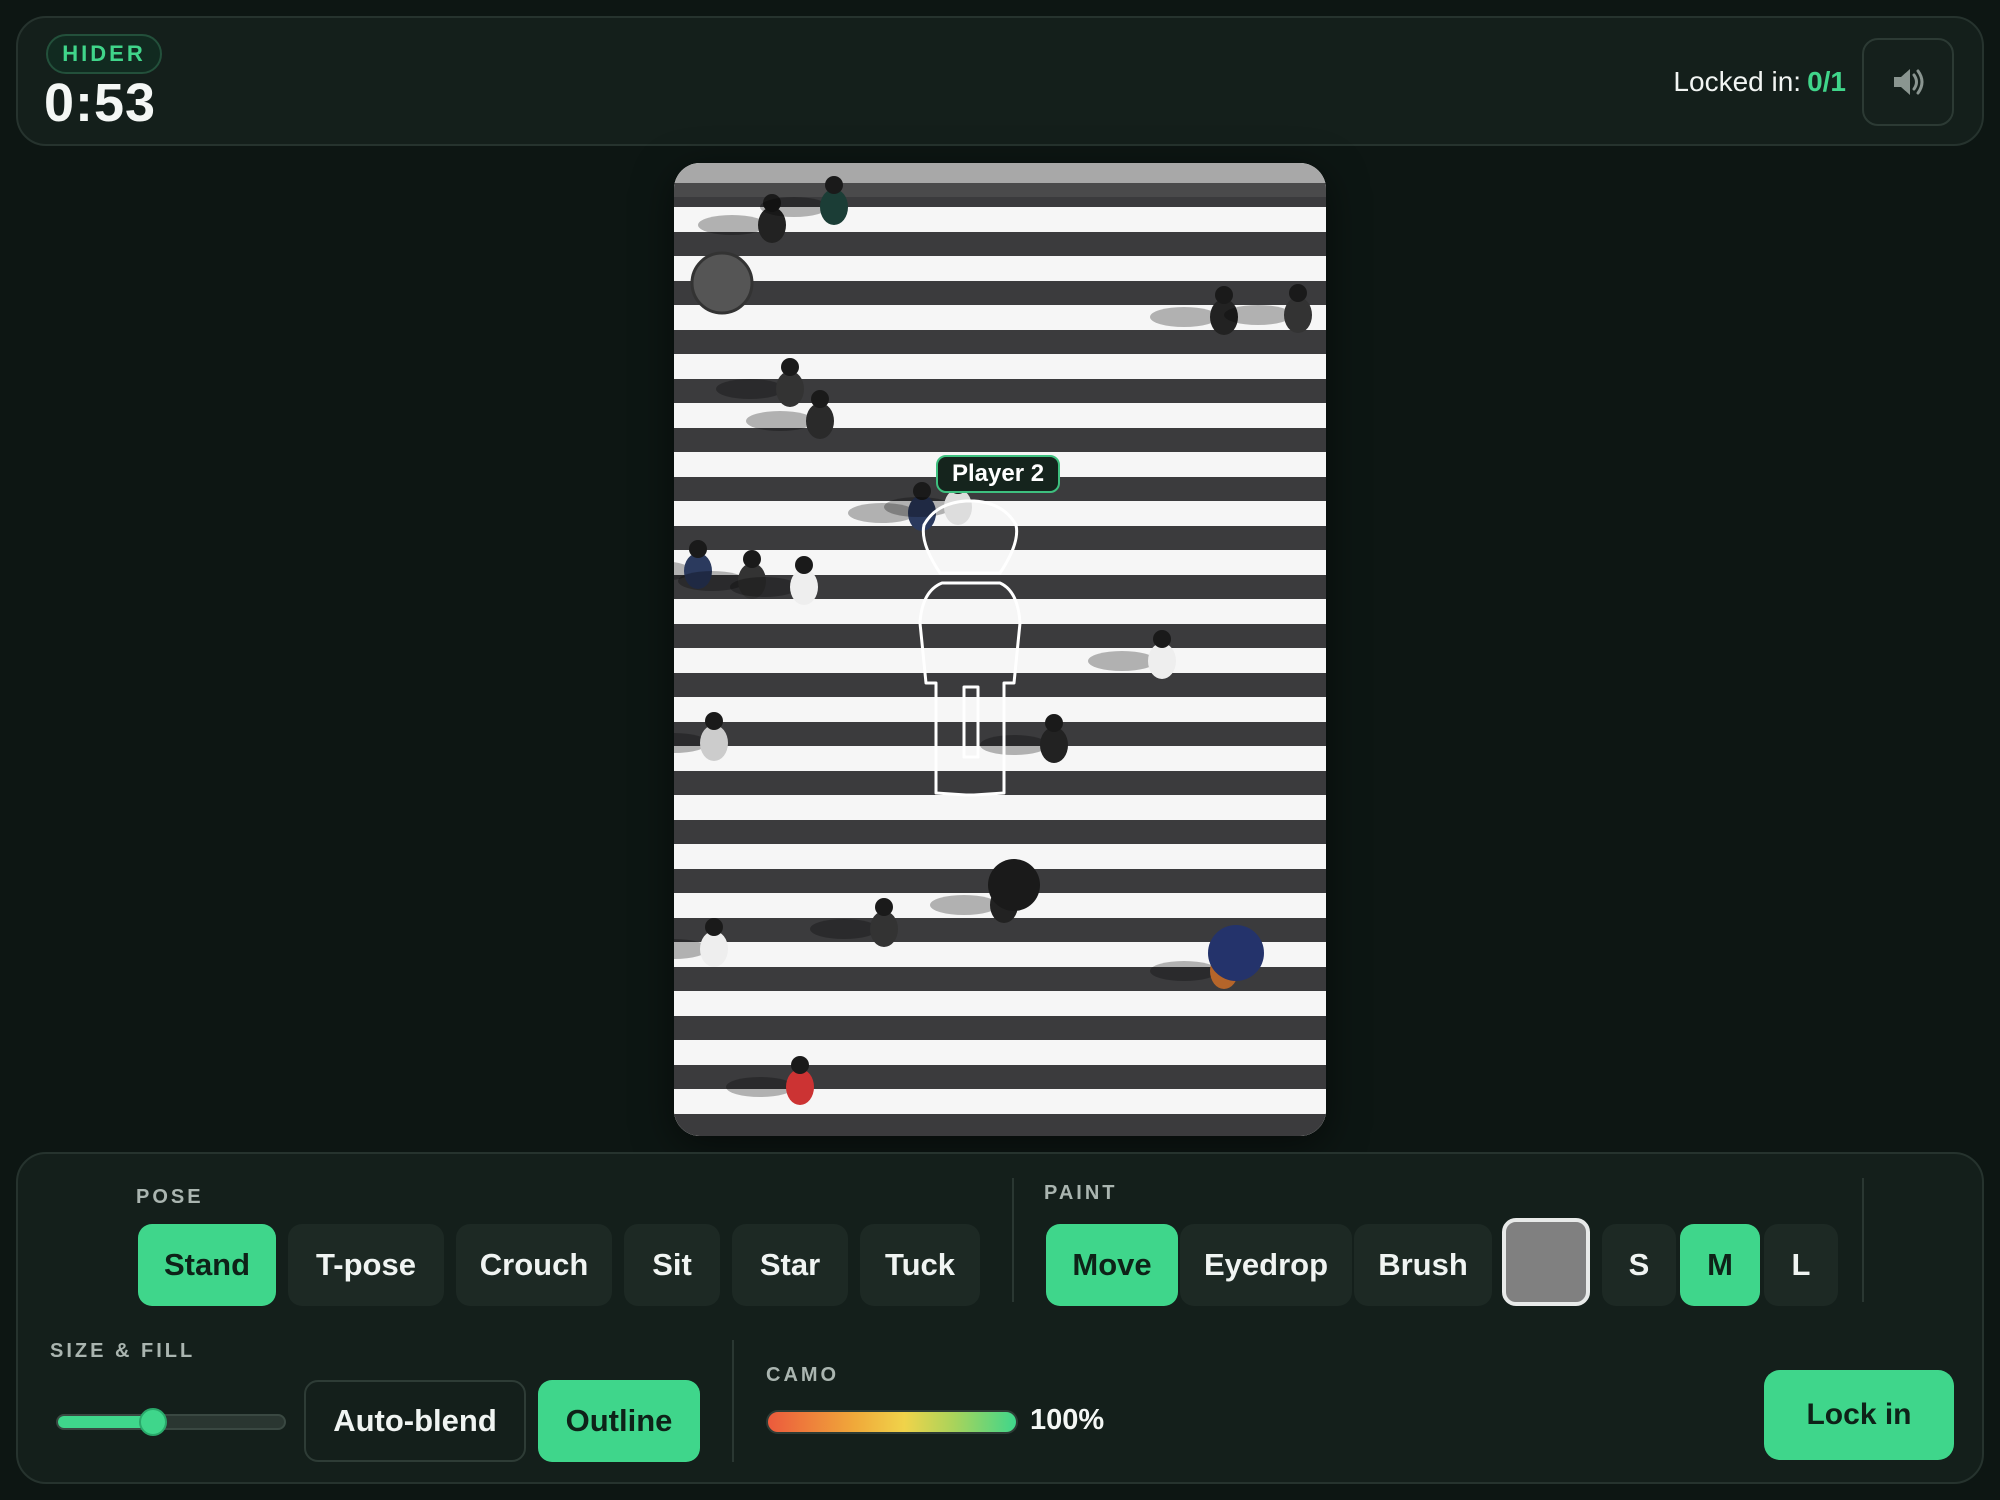 This screenshot has width=2000, height=1500. I want to click on size-slider-track, so click(171, 1422).